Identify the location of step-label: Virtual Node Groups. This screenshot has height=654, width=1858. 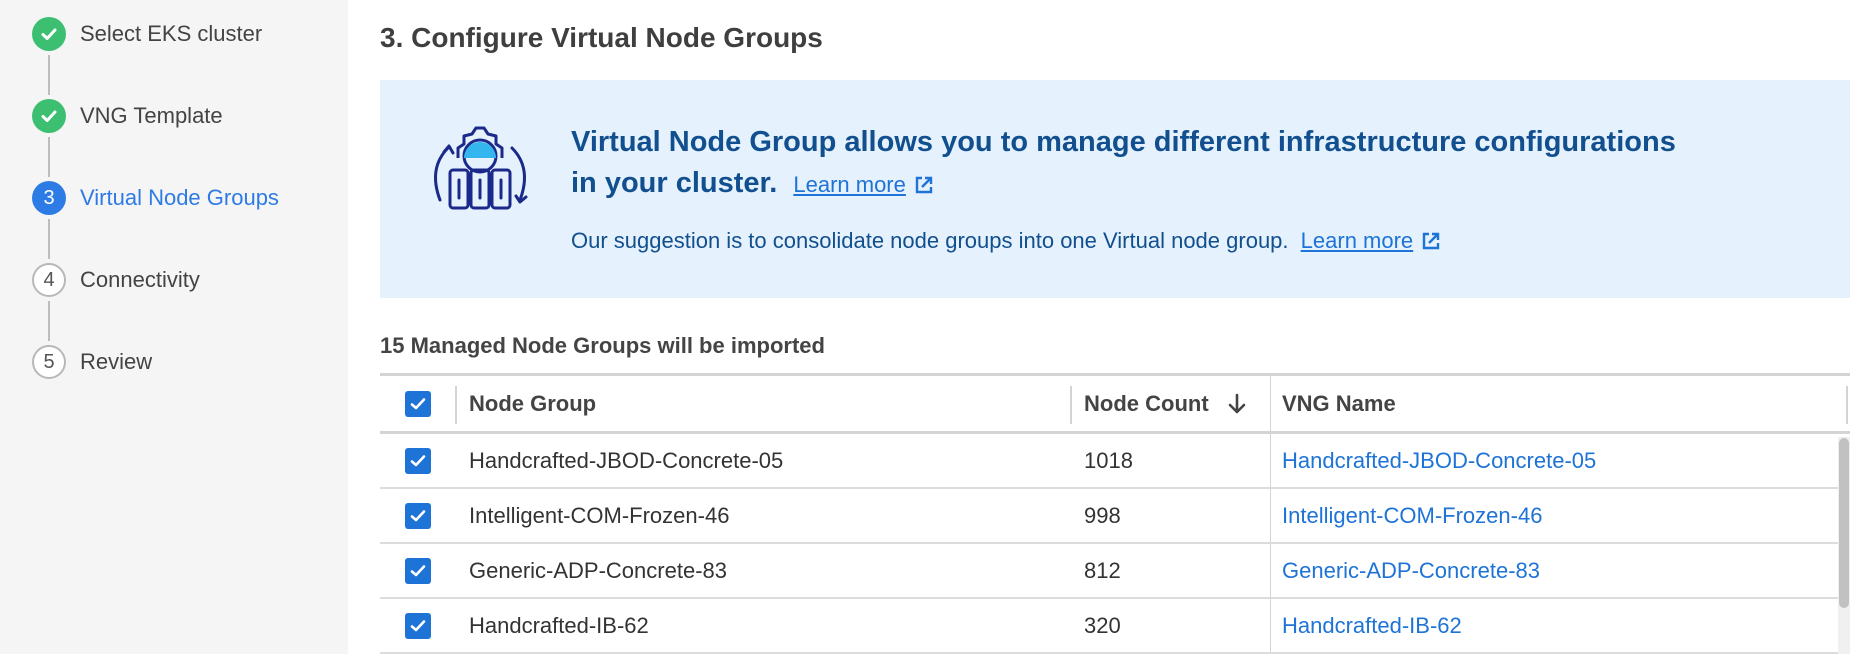
(179, 197).